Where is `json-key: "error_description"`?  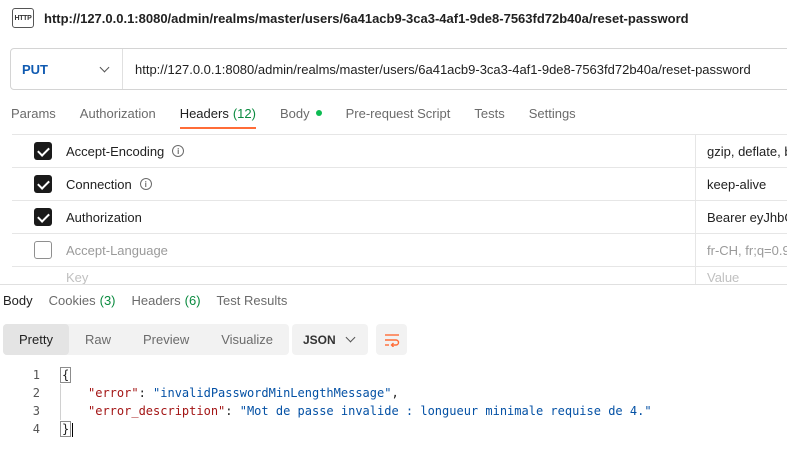 json-key: "error_description" is located at coordinates (157, 411).